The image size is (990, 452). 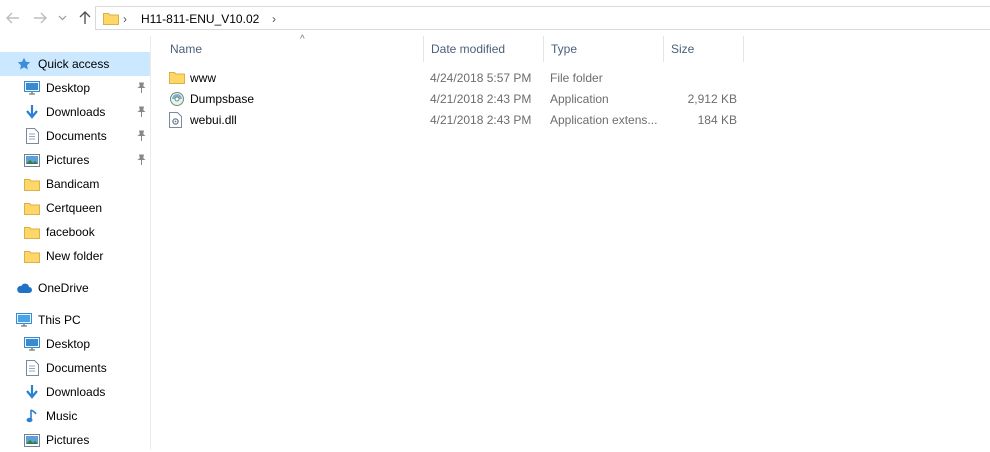 I want to click on nav-quick-downloads: Downloads, so click(x=87, y=112).